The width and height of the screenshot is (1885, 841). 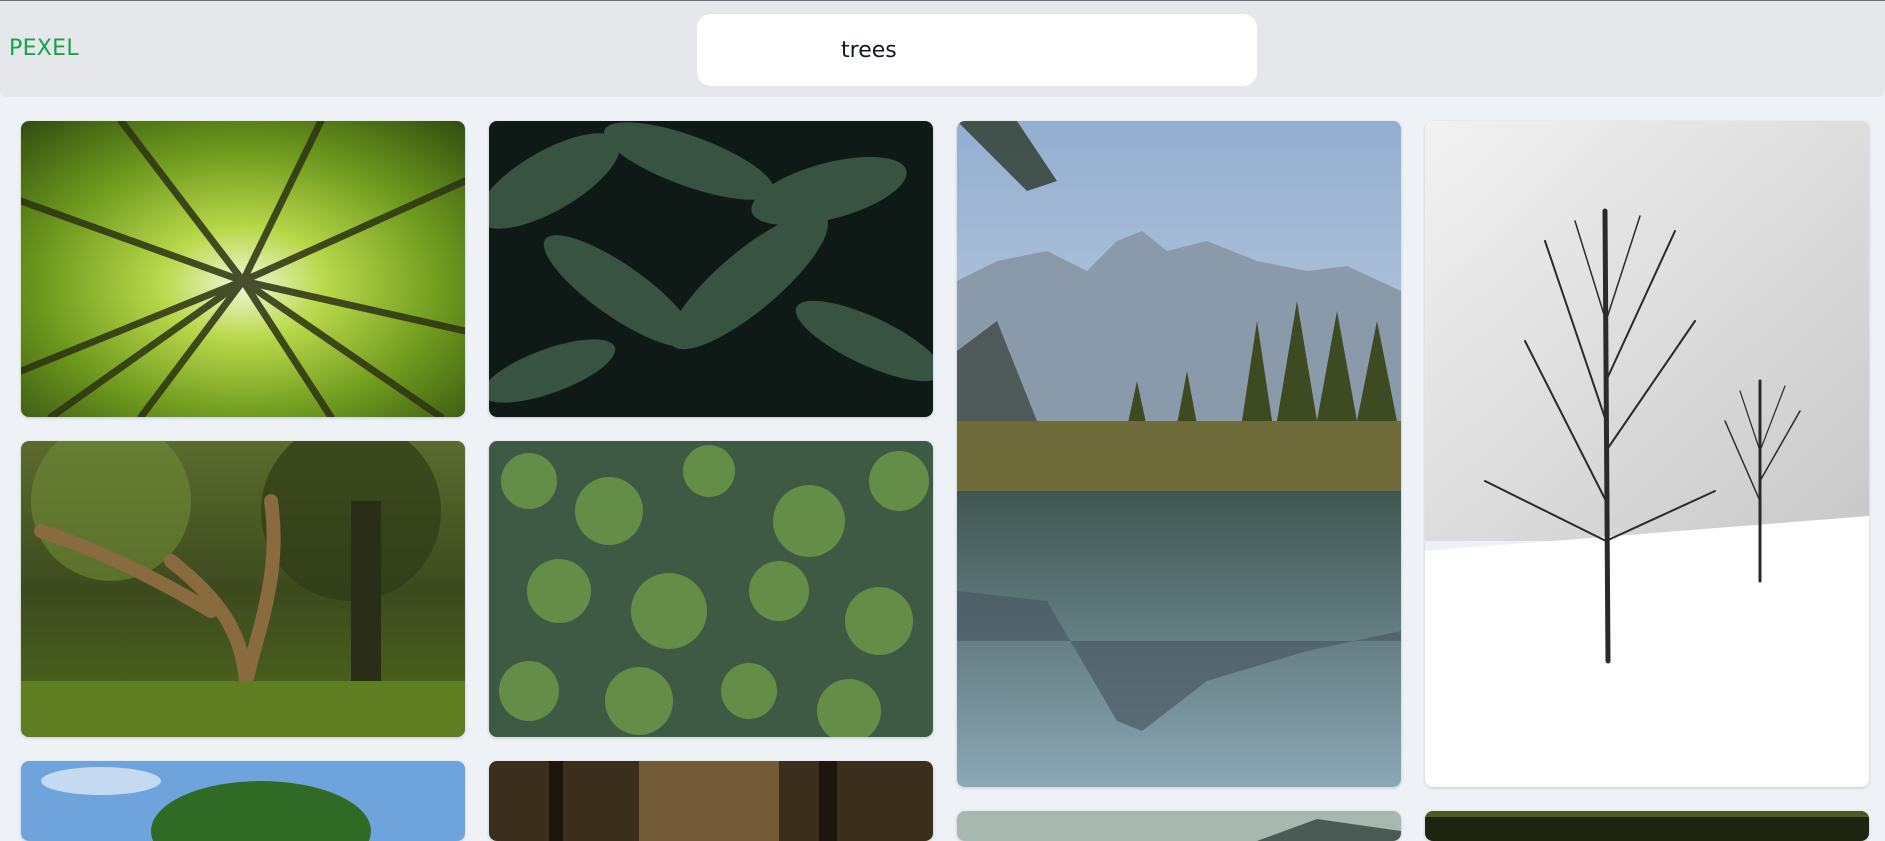 I want to click on photo-tree-blue-sky, so click(x=243, y=801).